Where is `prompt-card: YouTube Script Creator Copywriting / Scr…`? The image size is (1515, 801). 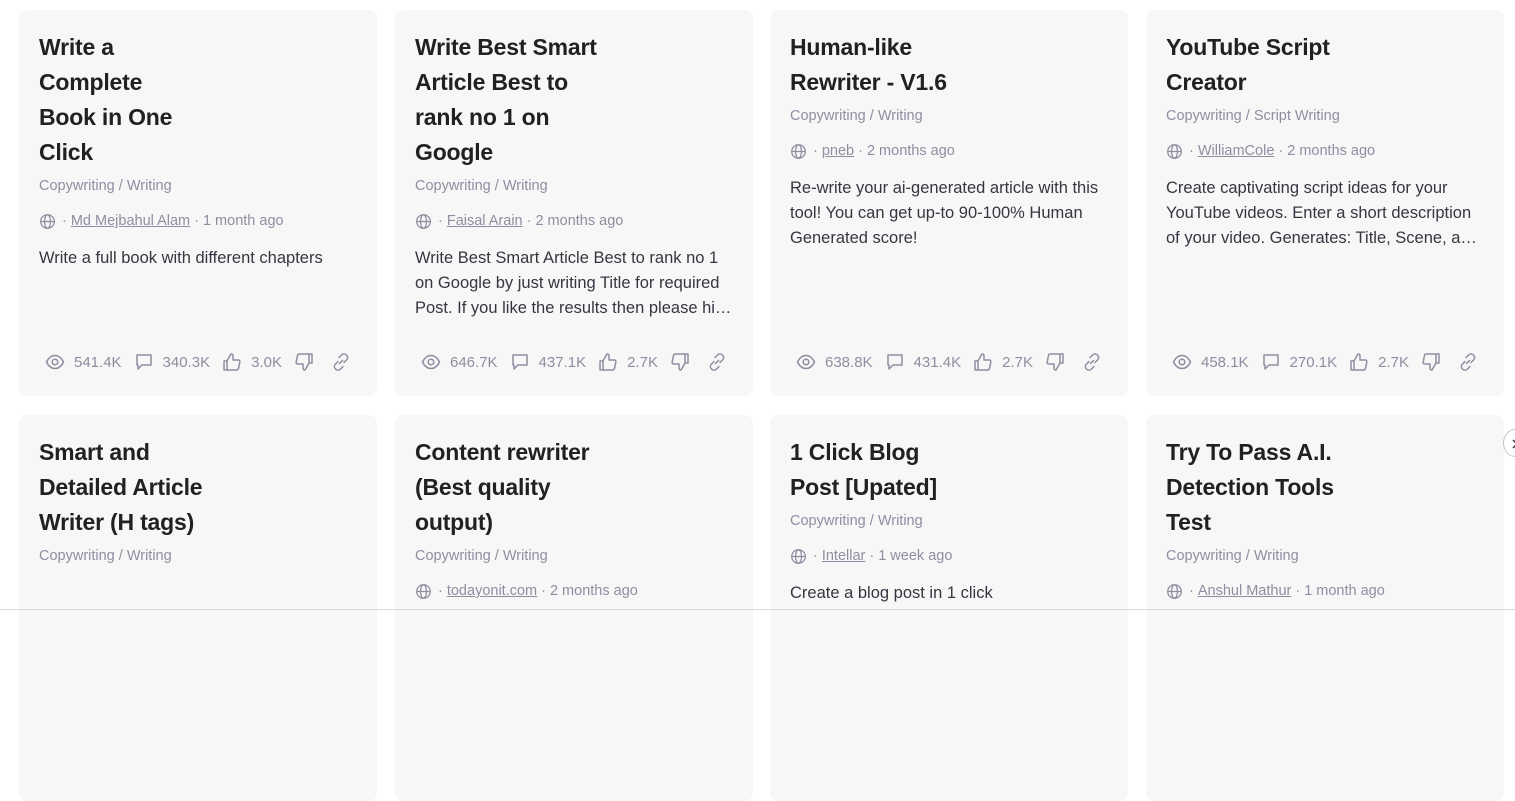 prompt-card: YouTube Script Creator Copywriting / Scr… is located at coordinates (1325, 203).